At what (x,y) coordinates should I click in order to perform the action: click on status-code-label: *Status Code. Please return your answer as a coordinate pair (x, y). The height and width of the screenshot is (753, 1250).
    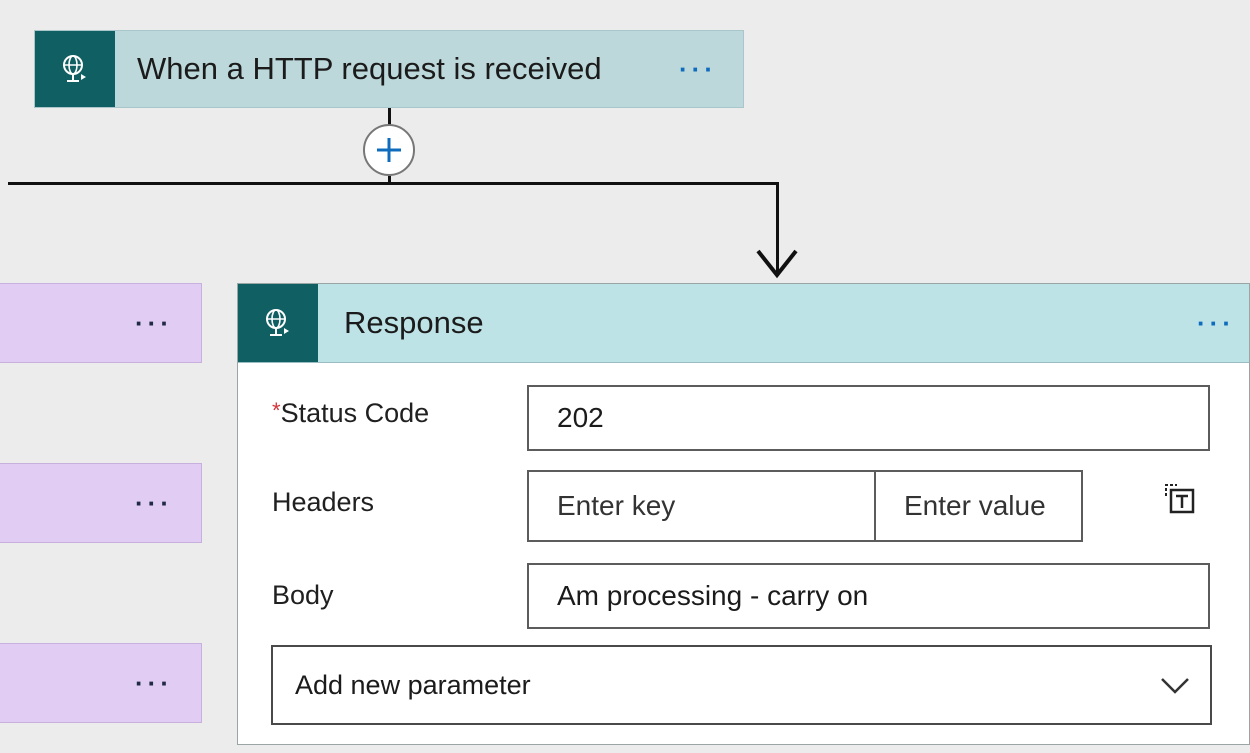
    Looking at the image, I should click on (350, 413).